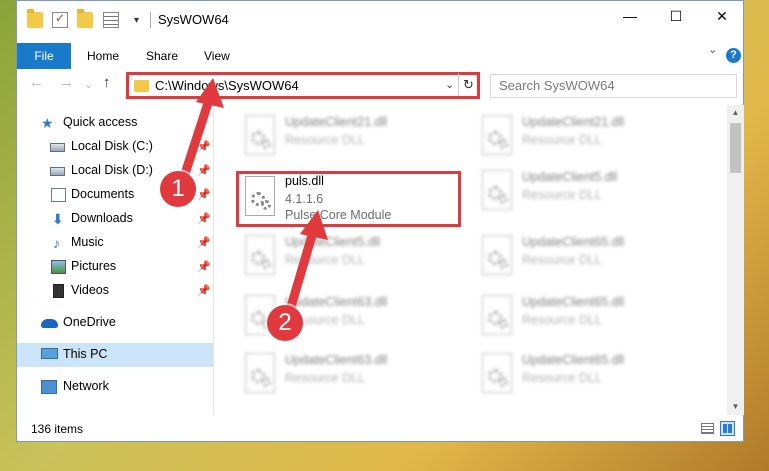 This screenshot has height=471, width=769. Describe the element at coordinates (57, 429) in the screenshot. I see `item-count: 136 items` at that location.